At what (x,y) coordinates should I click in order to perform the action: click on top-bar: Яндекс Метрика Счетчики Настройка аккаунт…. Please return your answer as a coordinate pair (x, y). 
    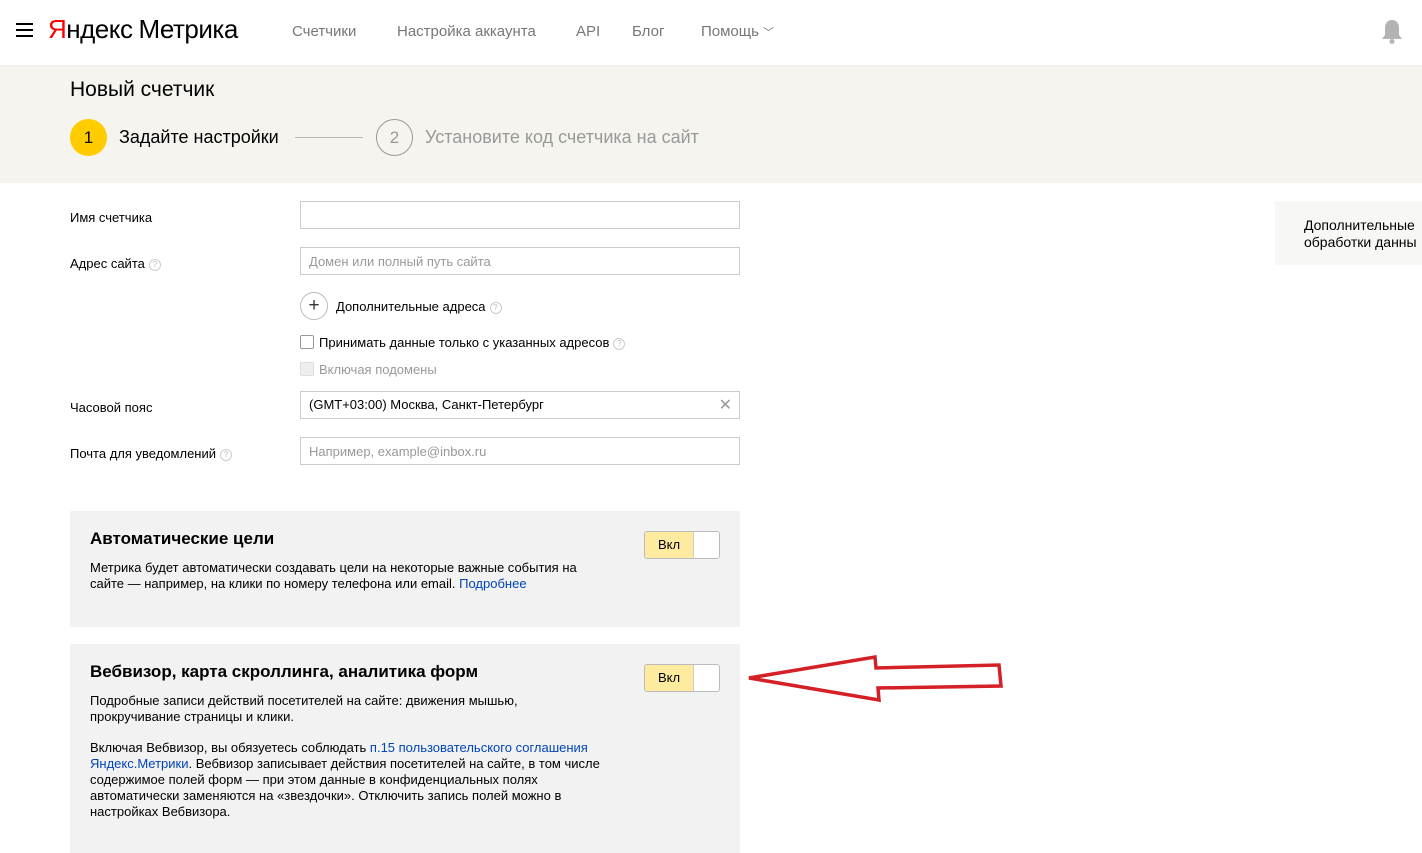
    Looking at the image, I should click on (711, 33).